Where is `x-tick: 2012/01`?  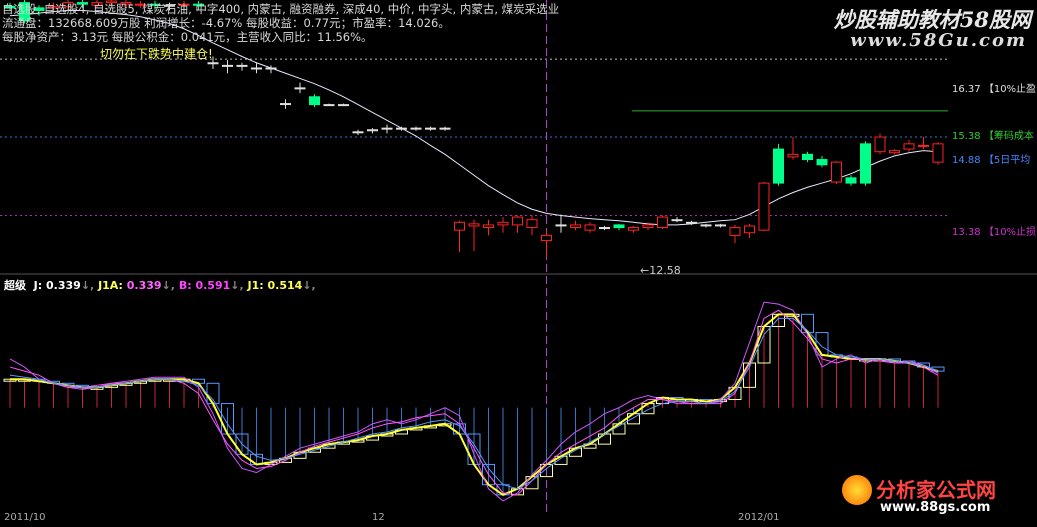 x-tick: 2012/01 is located at coordinates (759, 517).